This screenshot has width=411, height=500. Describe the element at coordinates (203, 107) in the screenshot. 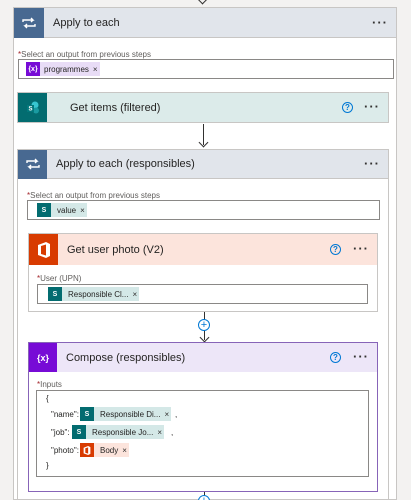

I see `get-items-card: S Get items (filtered) ? ···` at that location.